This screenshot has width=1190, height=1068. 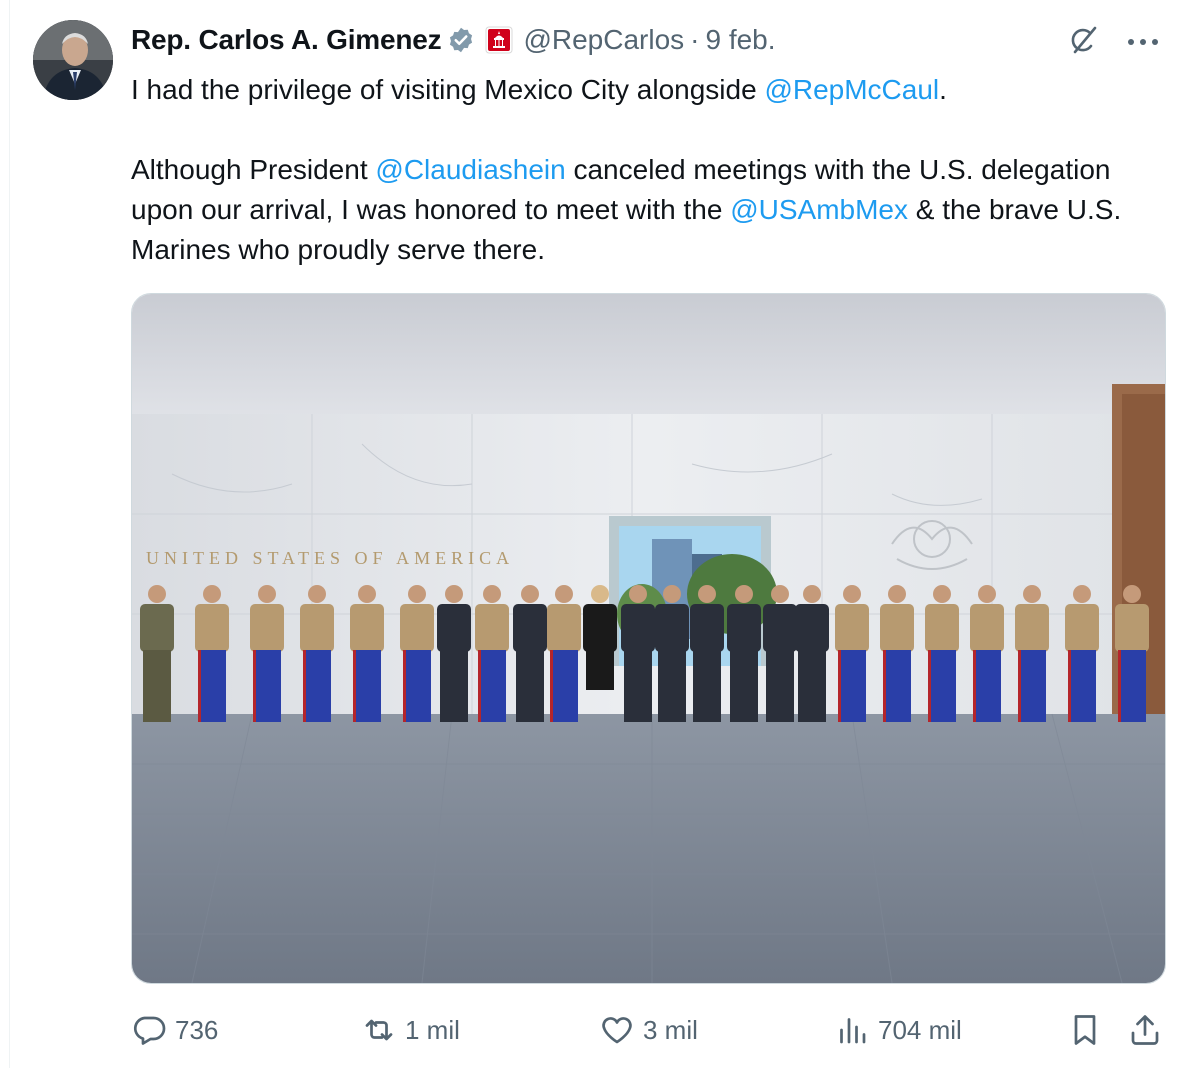 I want to click on like-button: 3 mil, so click(x=648, y=1030).